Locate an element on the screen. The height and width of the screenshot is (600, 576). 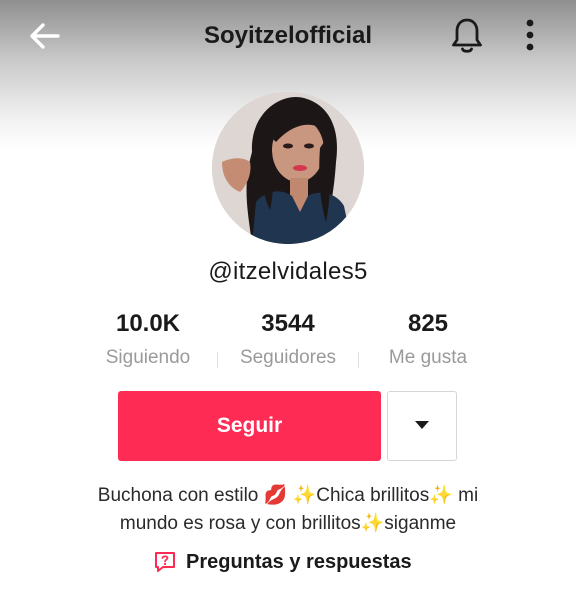
stat-followers: 3544 Seguidores is located at coordinates (288, 341).